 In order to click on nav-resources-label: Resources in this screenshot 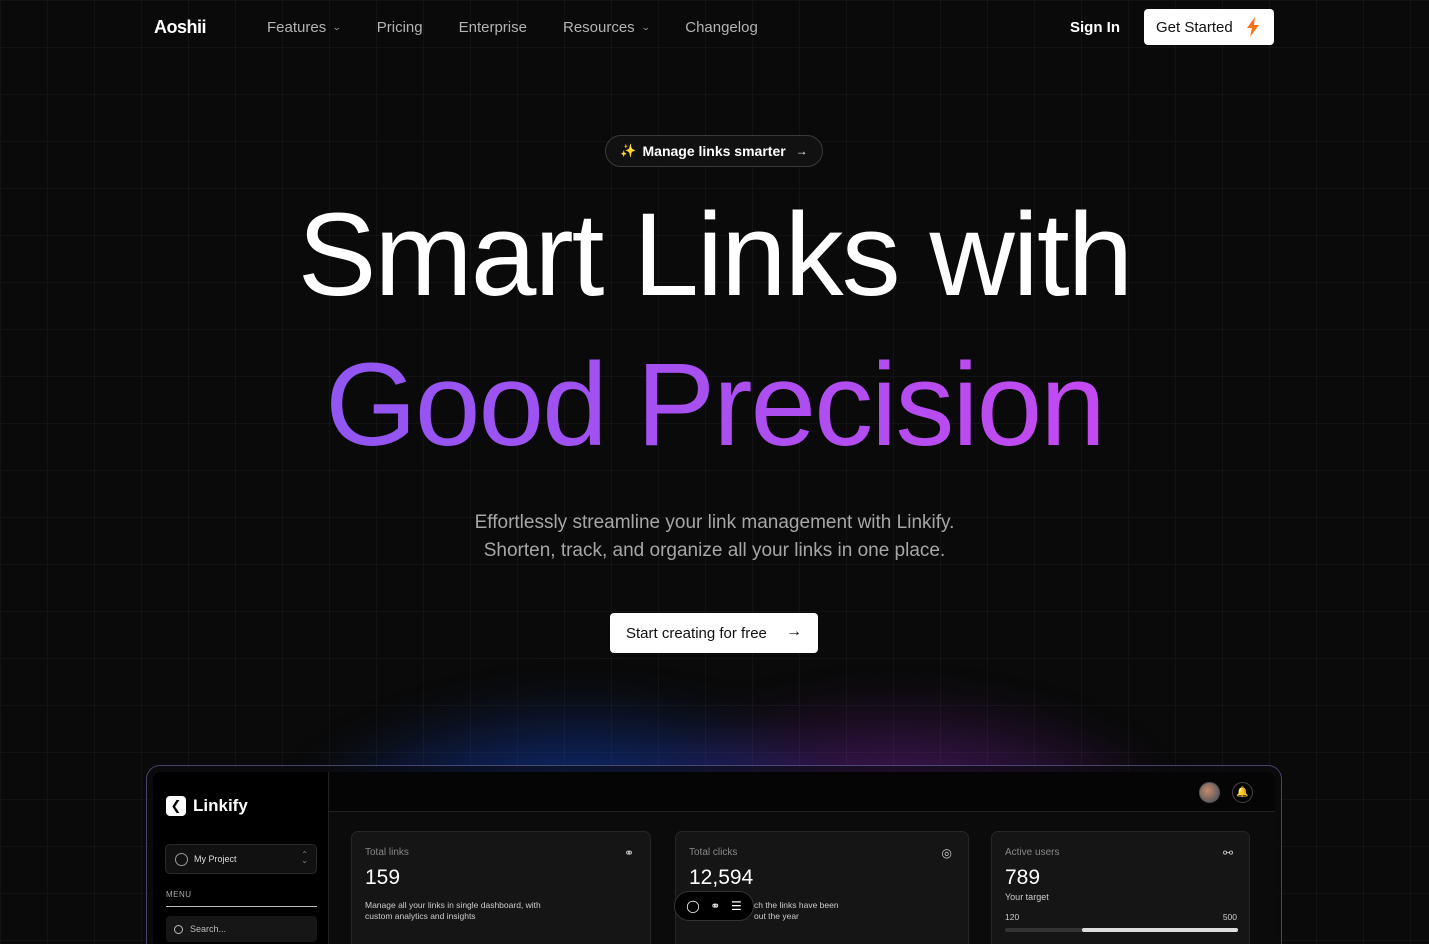, I will do `click(598, 27)`.